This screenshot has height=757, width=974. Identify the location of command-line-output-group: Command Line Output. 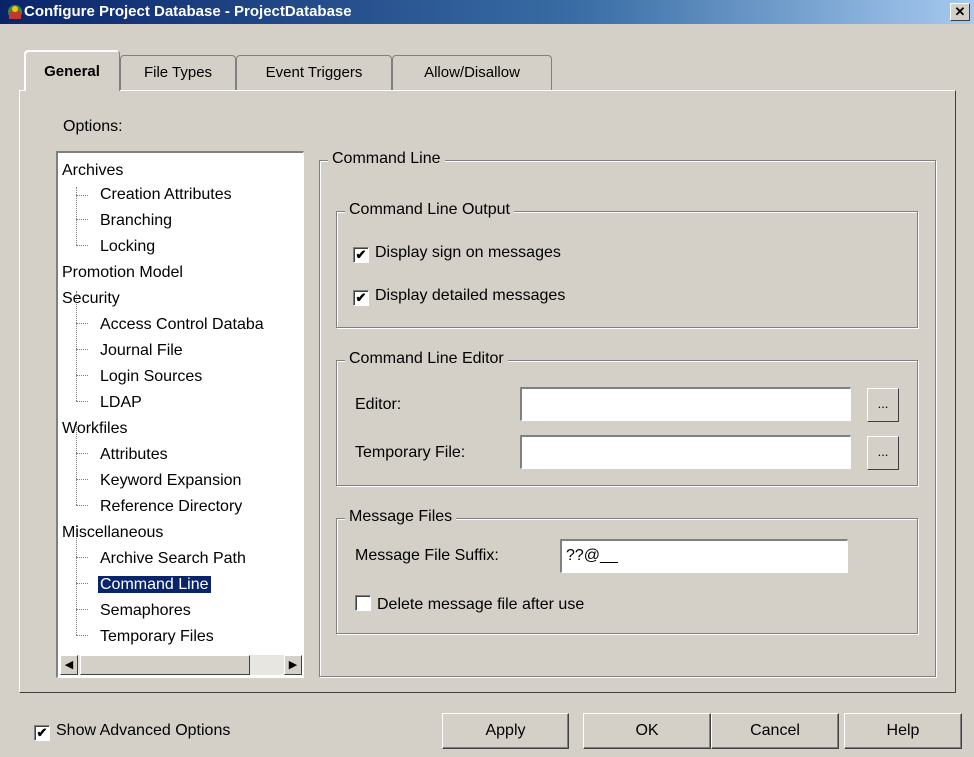
(627, 264).